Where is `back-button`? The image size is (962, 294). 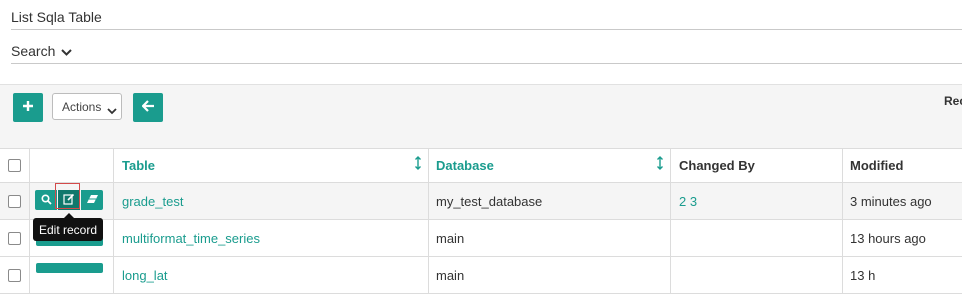
back-button is located at coordinates (148, 107).